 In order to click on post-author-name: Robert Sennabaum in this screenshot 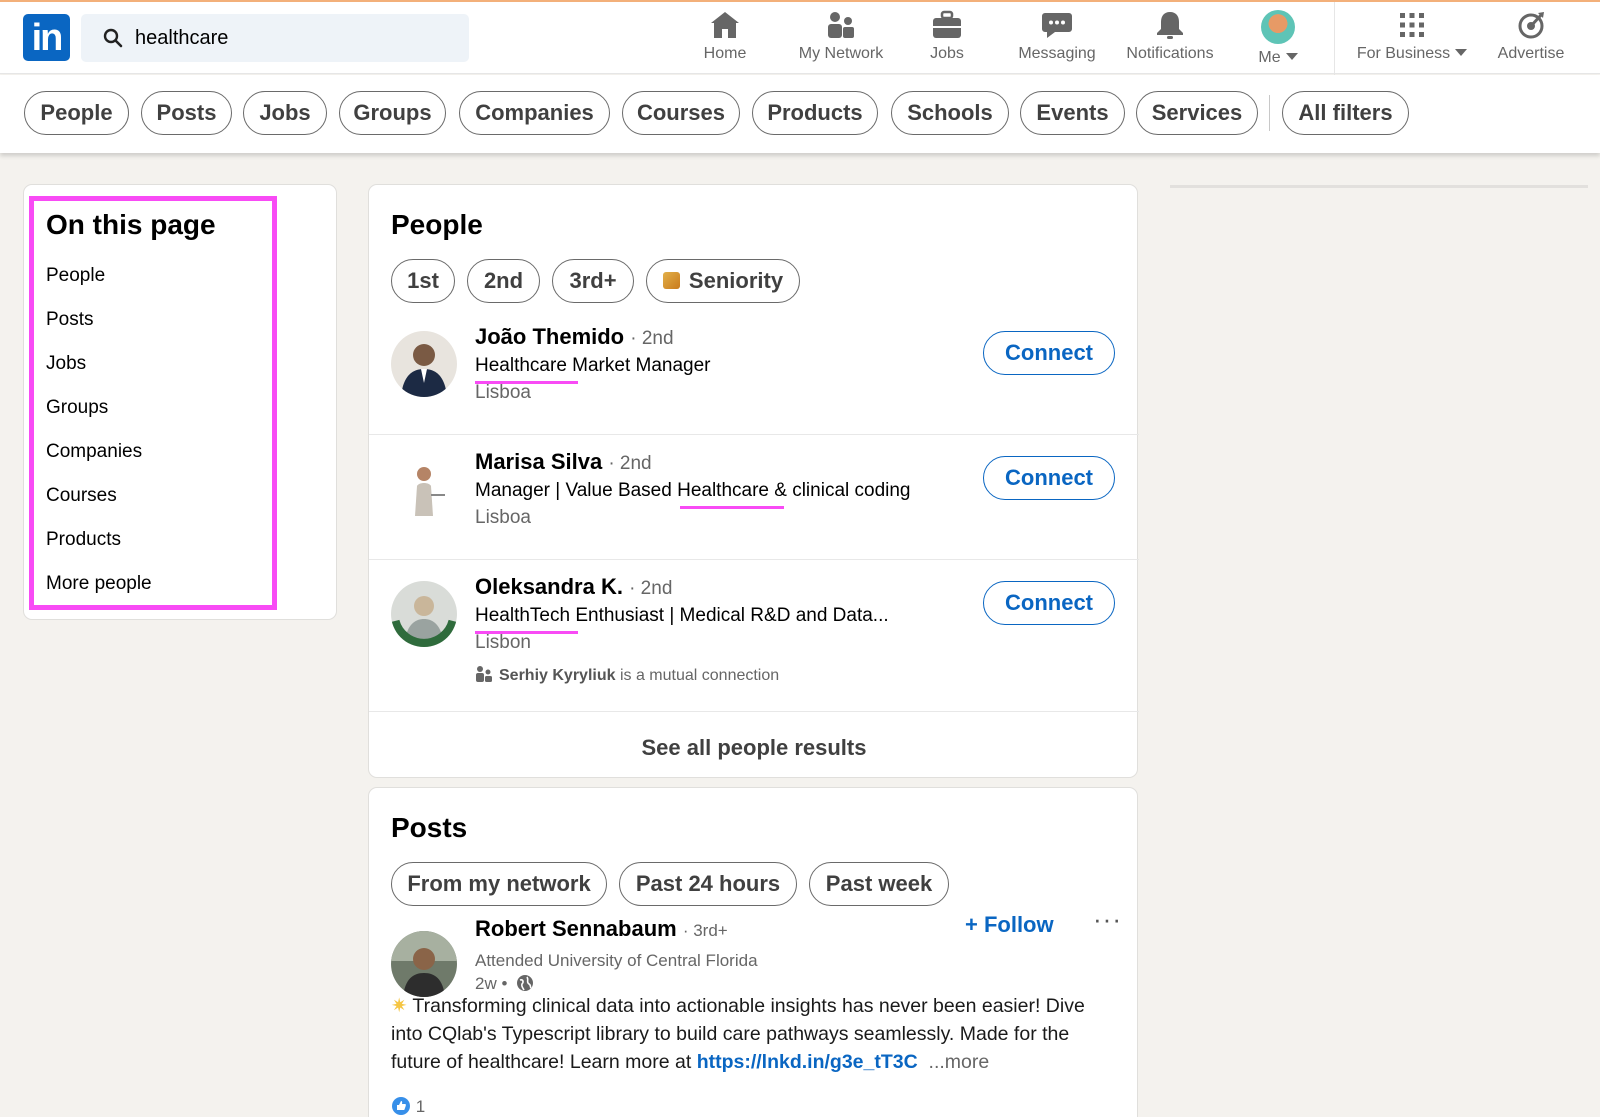, I will do `click(576, 928)`.